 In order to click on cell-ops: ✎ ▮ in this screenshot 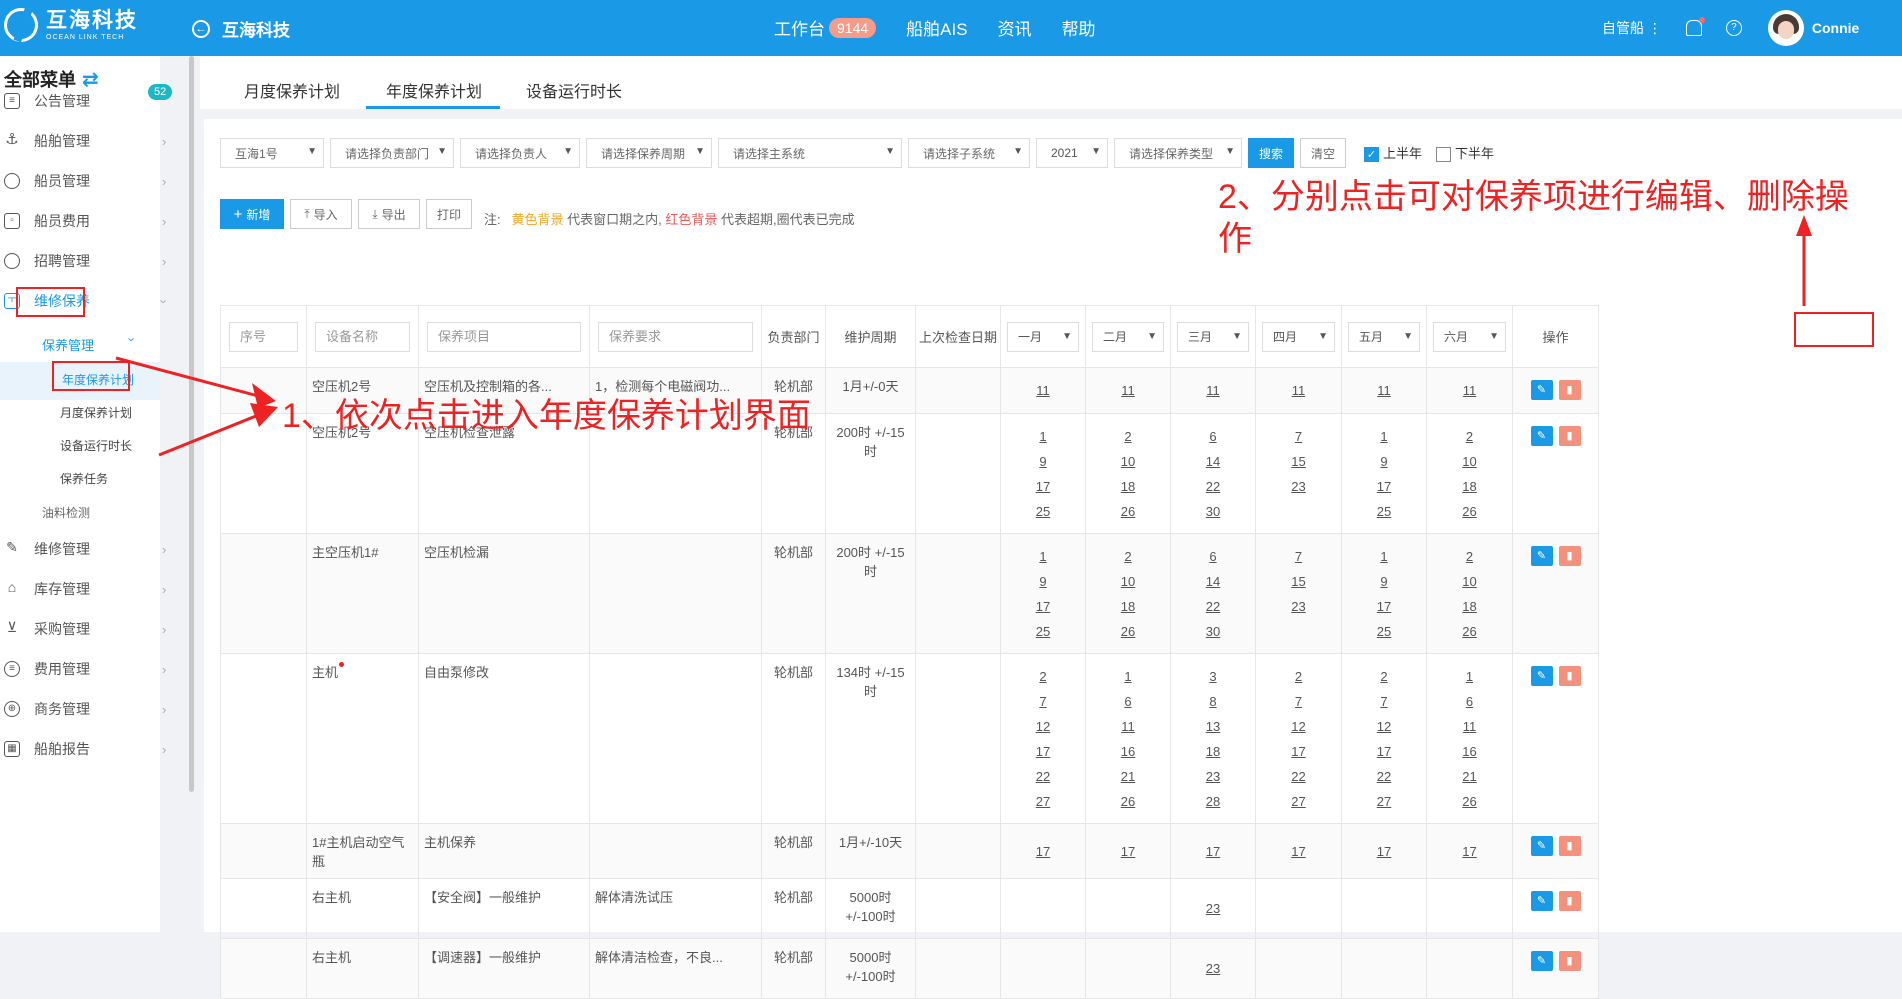, I will do `click(1555, 968)`.